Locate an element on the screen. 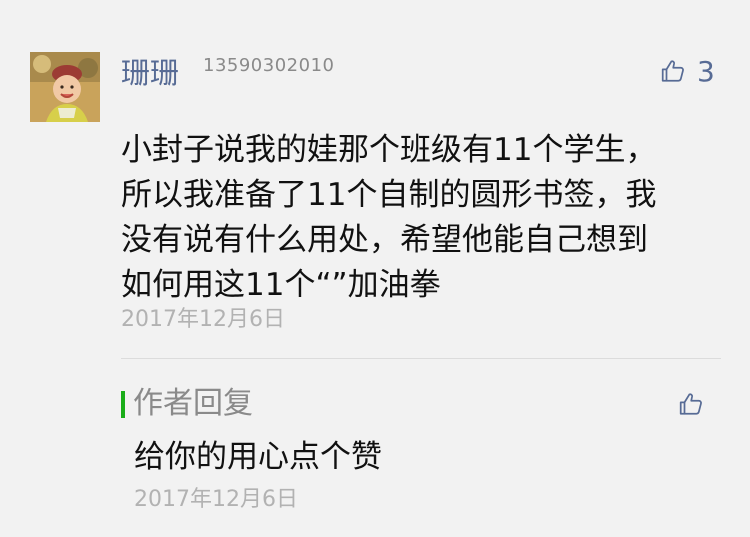 The image size is (750, 537). divider is located at coordinates (421, 358).